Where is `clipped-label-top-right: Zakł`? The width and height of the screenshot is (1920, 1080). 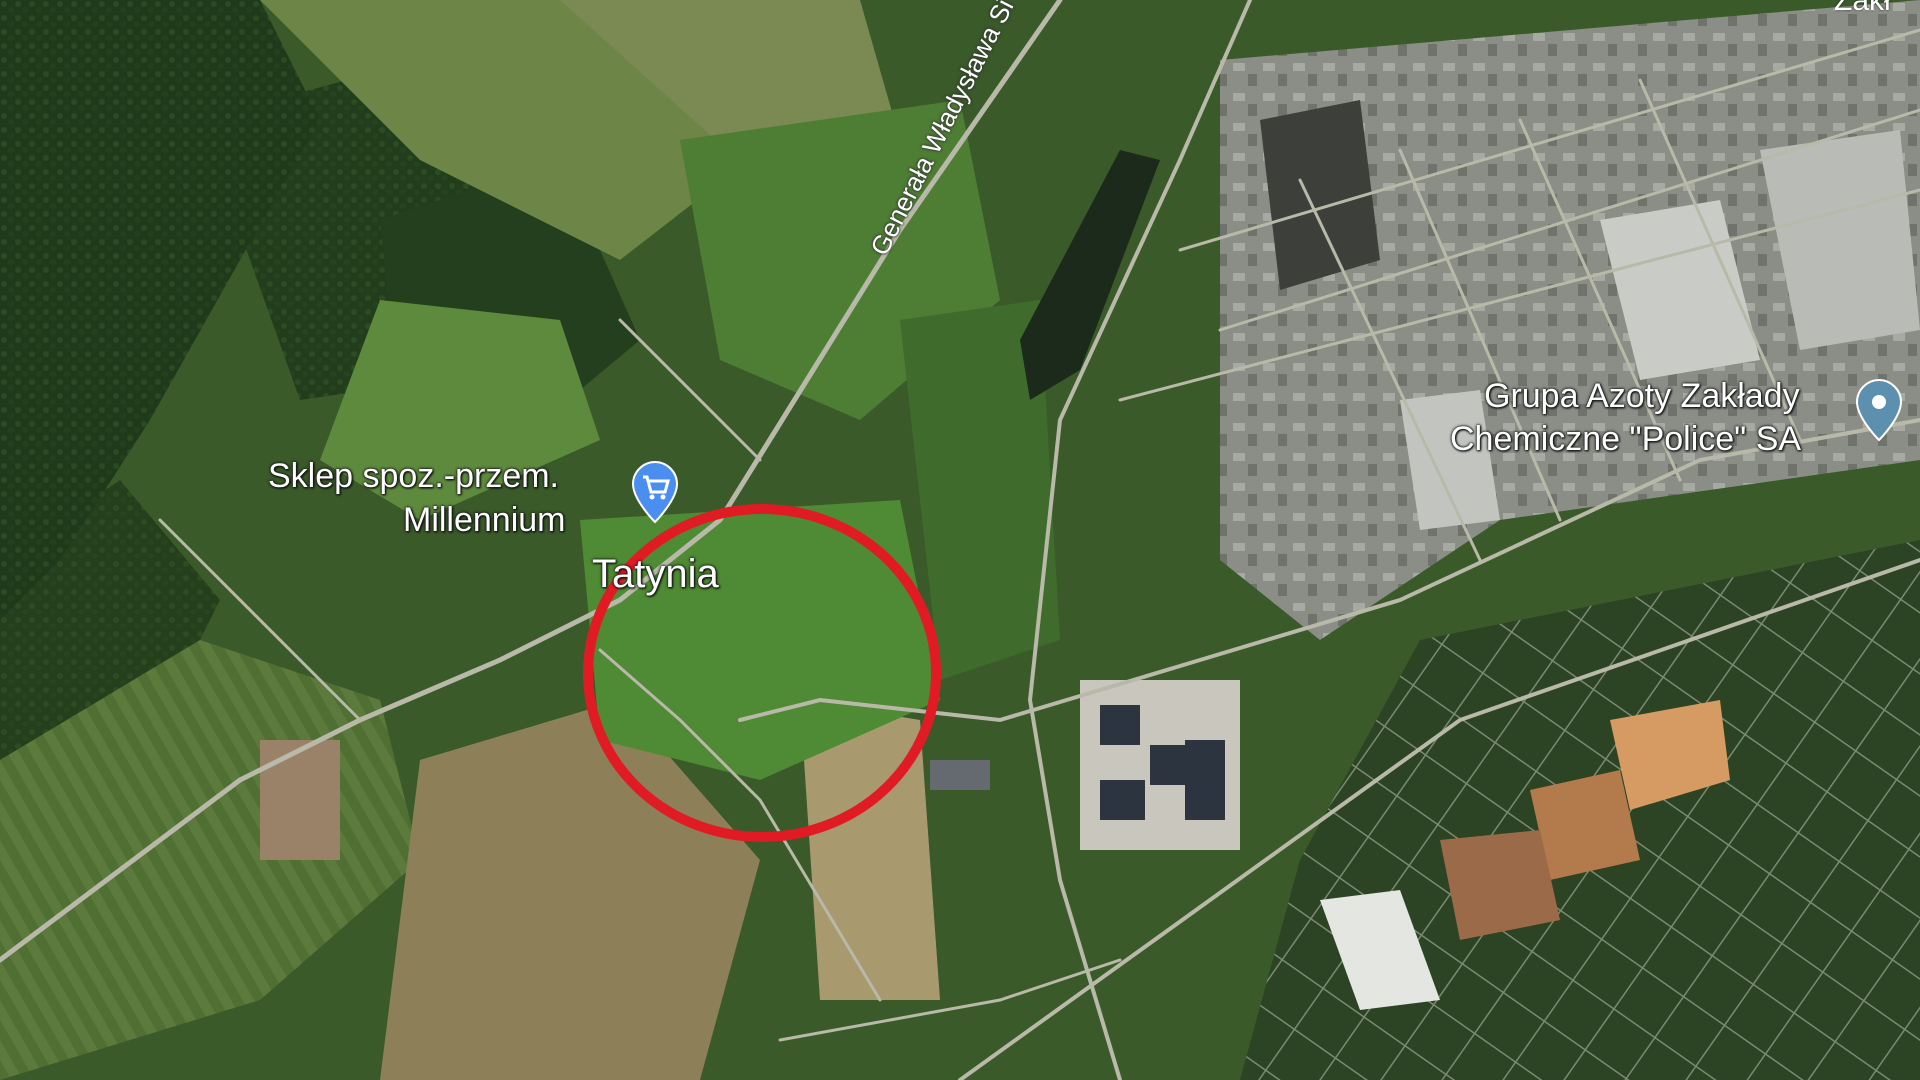 clipped-label-top-right: Zakł is located at coordinates (1862, 8).